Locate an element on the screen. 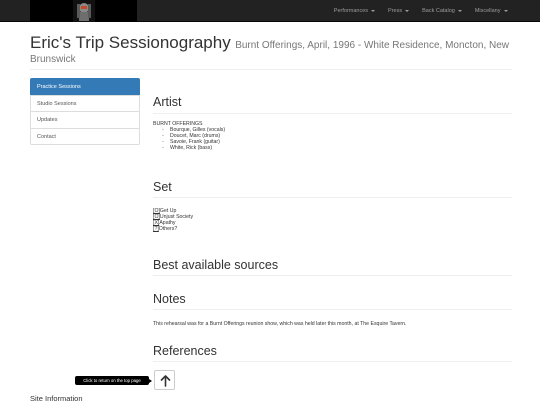 This screenshot has height=405, width=540. back-to-top-button is located at coordinates (164, 380).